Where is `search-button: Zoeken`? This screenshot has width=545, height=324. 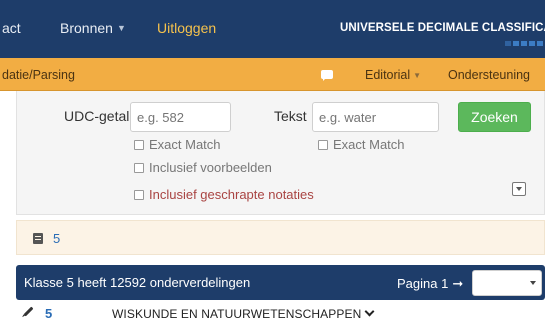 search-button: Zoeken is located at coordinates (494, 117).